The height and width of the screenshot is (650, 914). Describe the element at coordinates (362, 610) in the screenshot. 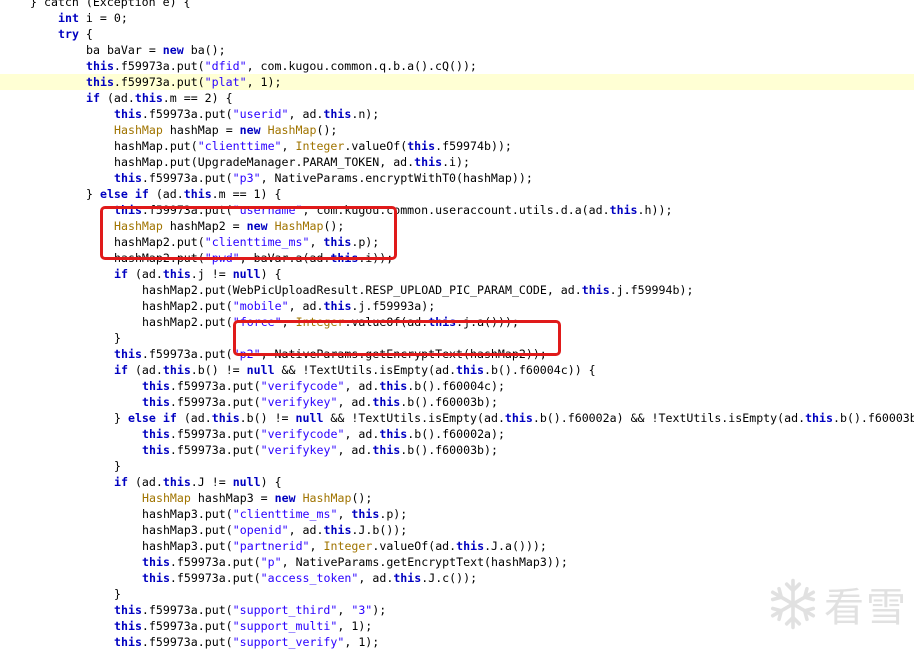

I see `code-token: "3"` at that location.